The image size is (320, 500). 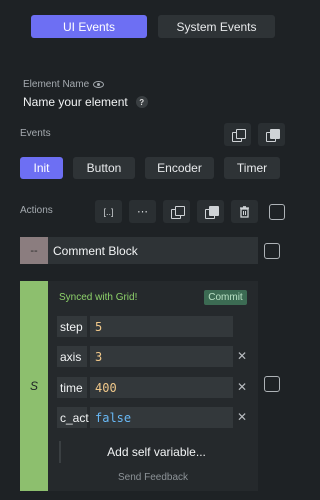 I want to click on copy-actions-button, so click(x=176, y=211).